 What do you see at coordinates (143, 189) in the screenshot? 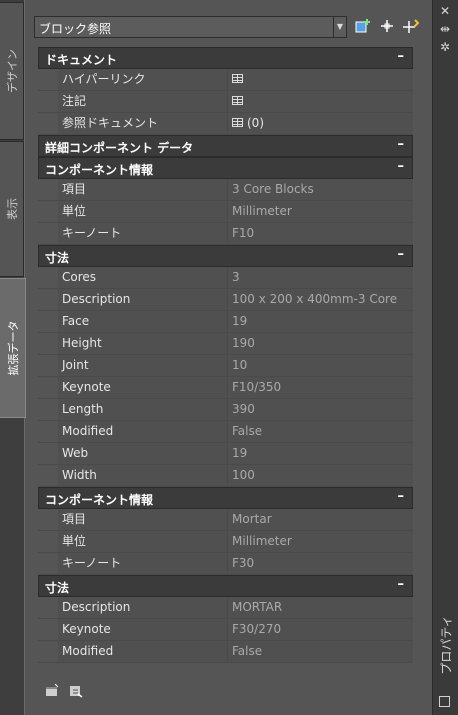
I see `property-name: 項目` at bounding box center [143, 189].